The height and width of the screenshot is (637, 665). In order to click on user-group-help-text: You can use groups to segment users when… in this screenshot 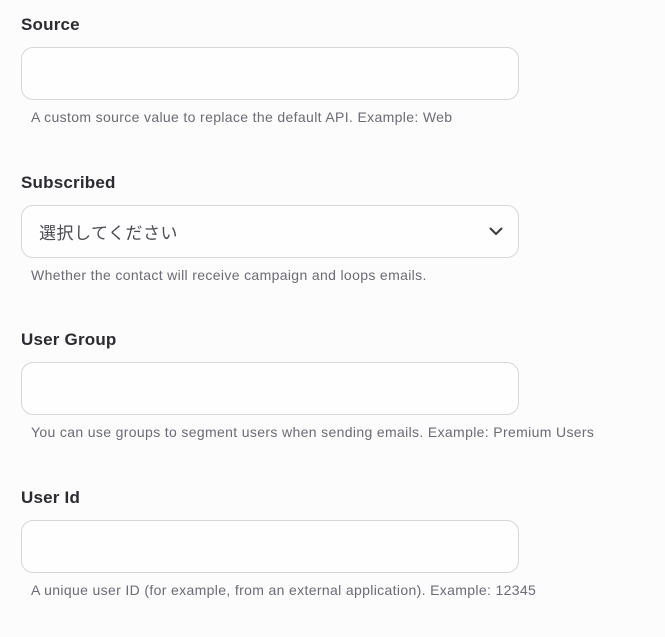, I will do `click(313, 432)`.